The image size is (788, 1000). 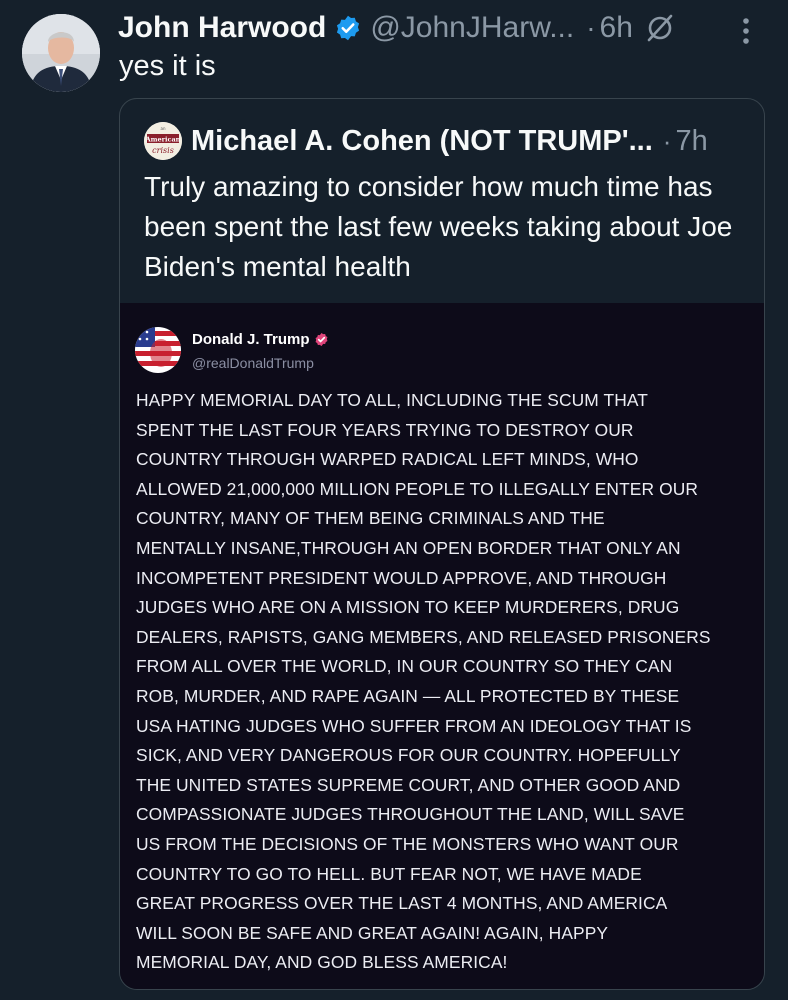 What do you see at coordinates (322, 962) in the screenshot?
I see `embedded-post-line: MEMORIAL DAY, AND GOD BLESS AMERICA!` at bounding box center [322, 962].